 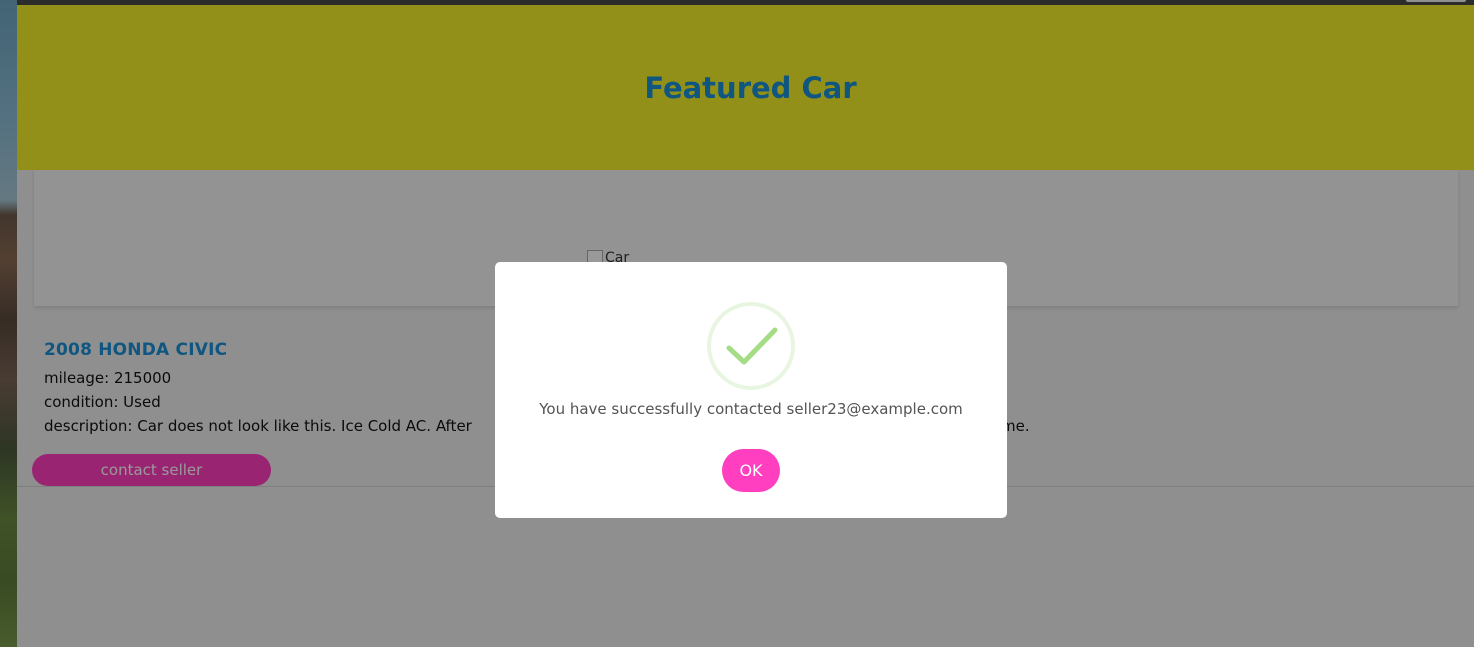 I want to click on success-icon-circle, so click(x=751, y=346).